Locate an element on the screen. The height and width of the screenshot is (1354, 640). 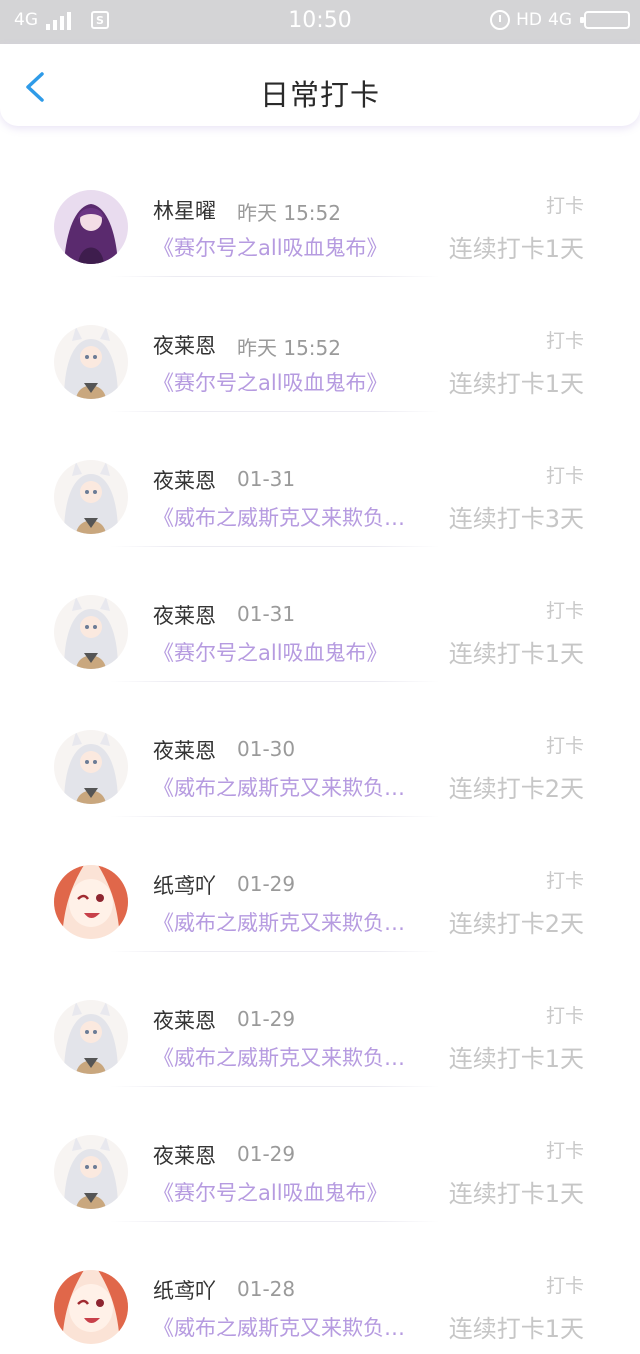
list-item: 林星曜 昨天 15:52 《赛尔号之all吸血鬼布》 打卡 连续打卡1天 is located at coordinates (320, 246).